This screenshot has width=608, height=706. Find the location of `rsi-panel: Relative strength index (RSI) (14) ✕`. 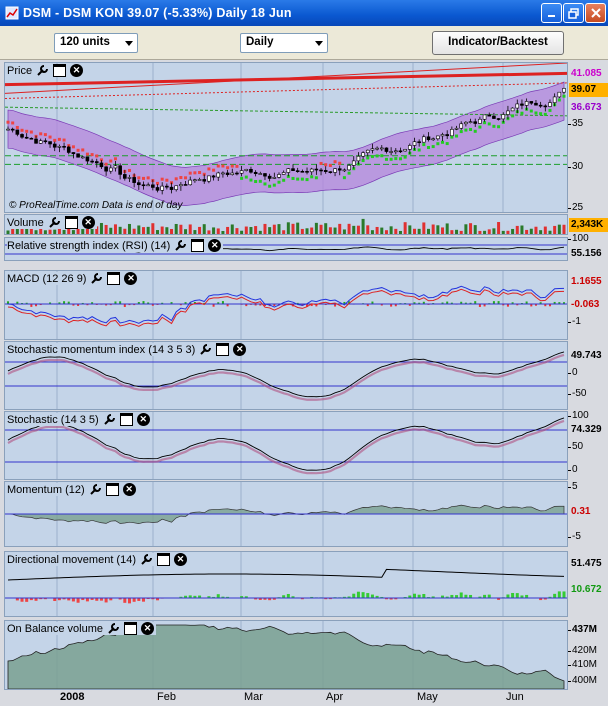

rsi-panel: Relative strength index (RSI) (14) ✕ is located at coordinates (286, 249).